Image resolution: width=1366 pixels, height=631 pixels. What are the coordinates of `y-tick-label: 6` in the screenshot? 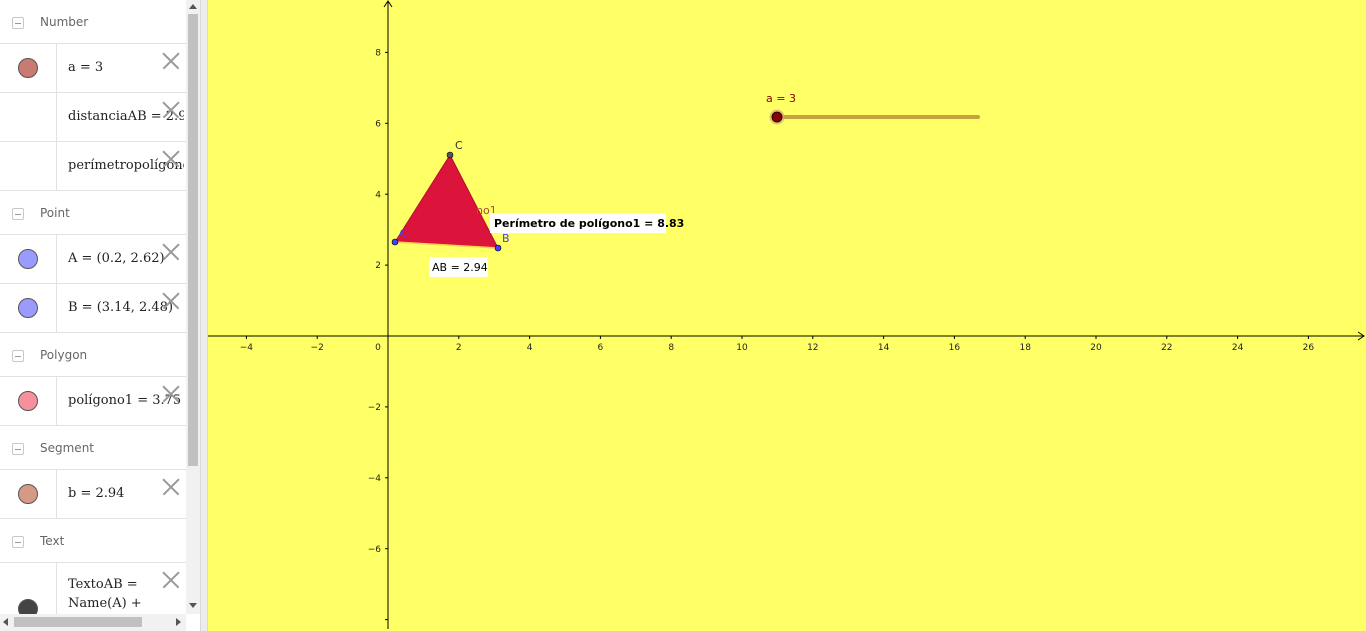 It's located at (378, 124).